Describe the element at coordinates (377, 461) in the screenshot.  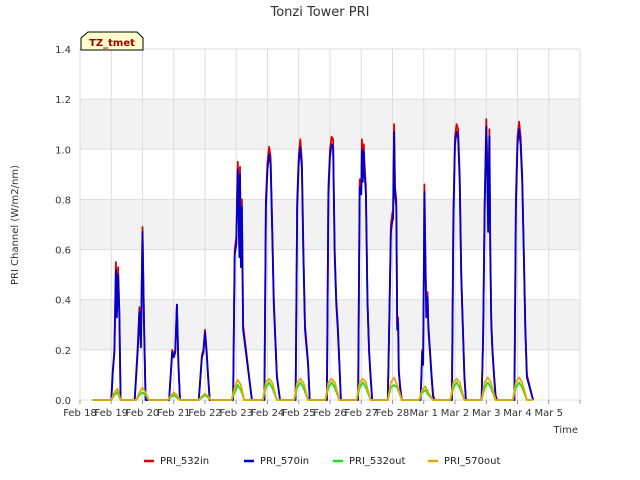
I see `legend-label: PRI_532out` at that location.